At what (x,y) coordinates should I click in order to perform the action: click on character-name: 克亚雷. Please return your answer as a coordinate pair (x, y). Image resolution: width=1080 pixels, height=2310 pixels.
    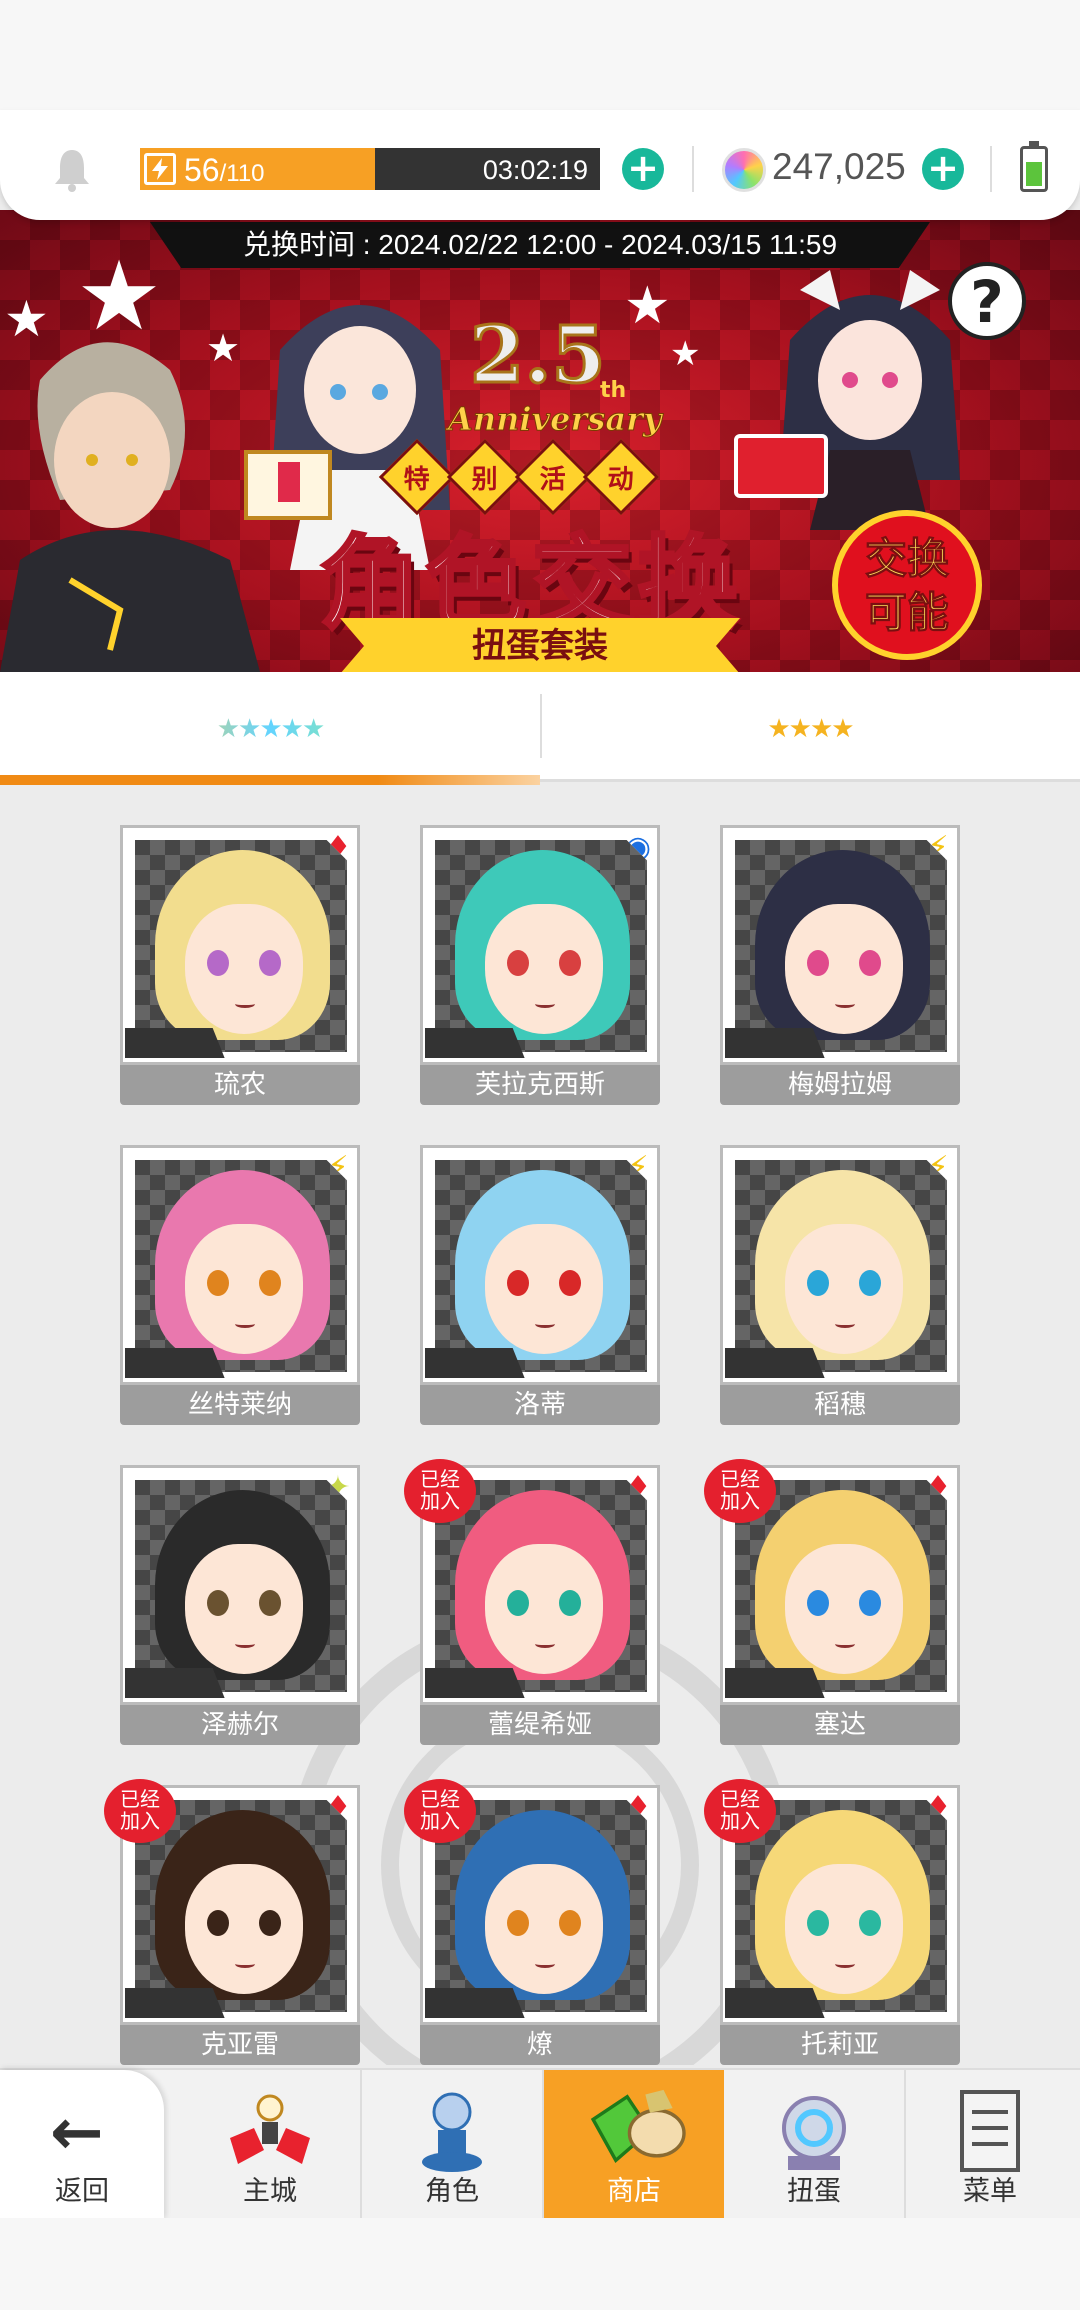
    Looking at the image, I should click on (240, 2045).